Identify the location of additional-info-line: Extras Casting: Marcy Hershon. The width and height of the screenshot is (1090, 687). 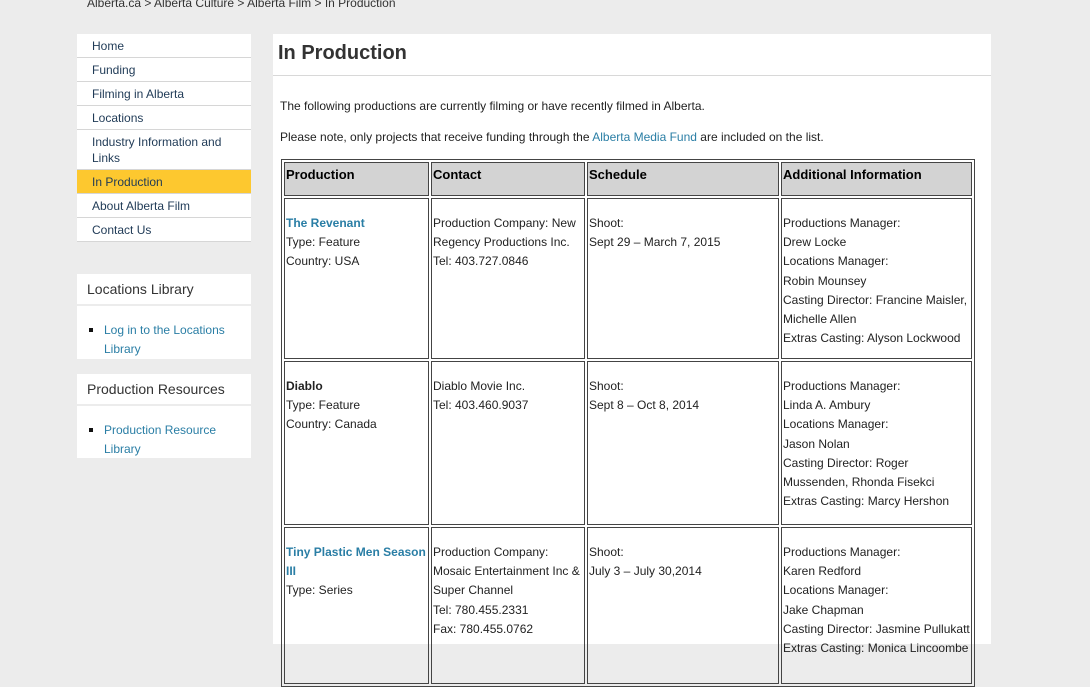
(866, 501).